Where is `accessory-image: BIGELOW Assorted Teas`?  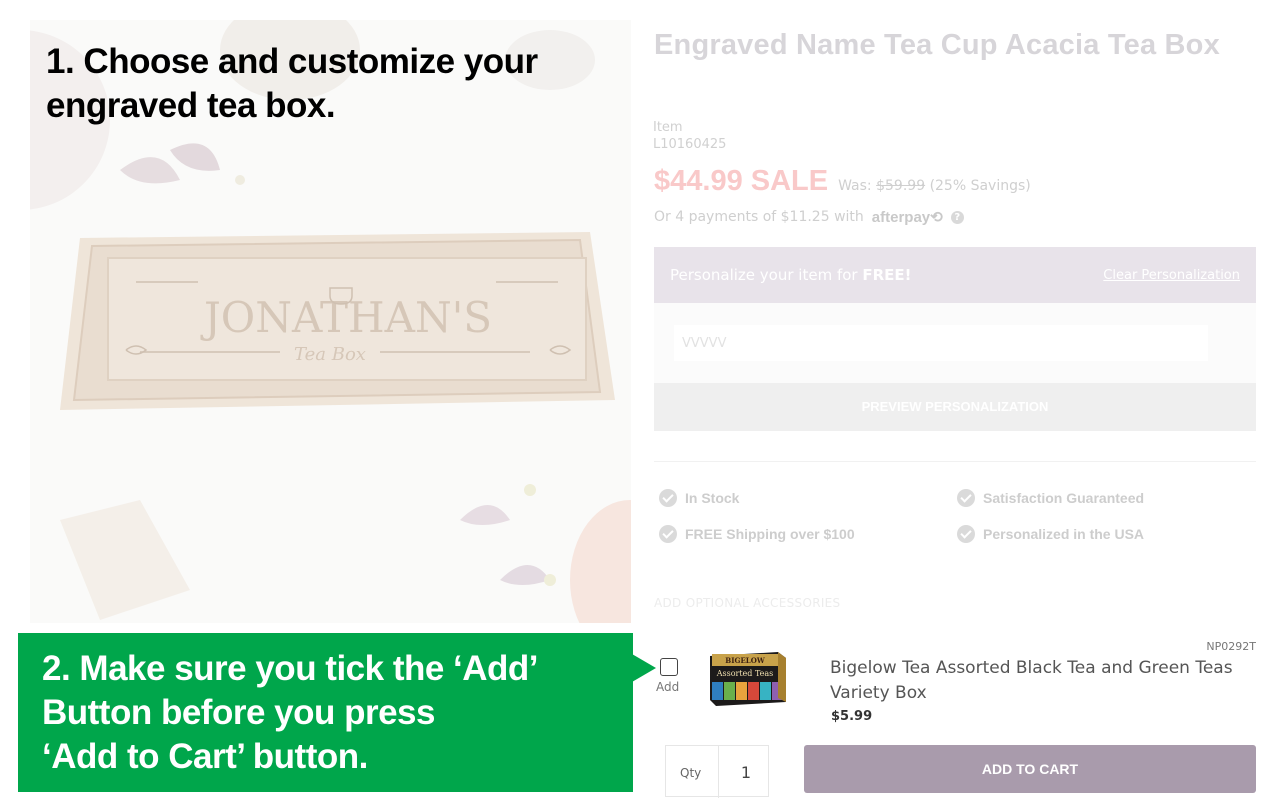 accessory-image: BIGELOW Assorted Teas is located at coordinates (748, 679).